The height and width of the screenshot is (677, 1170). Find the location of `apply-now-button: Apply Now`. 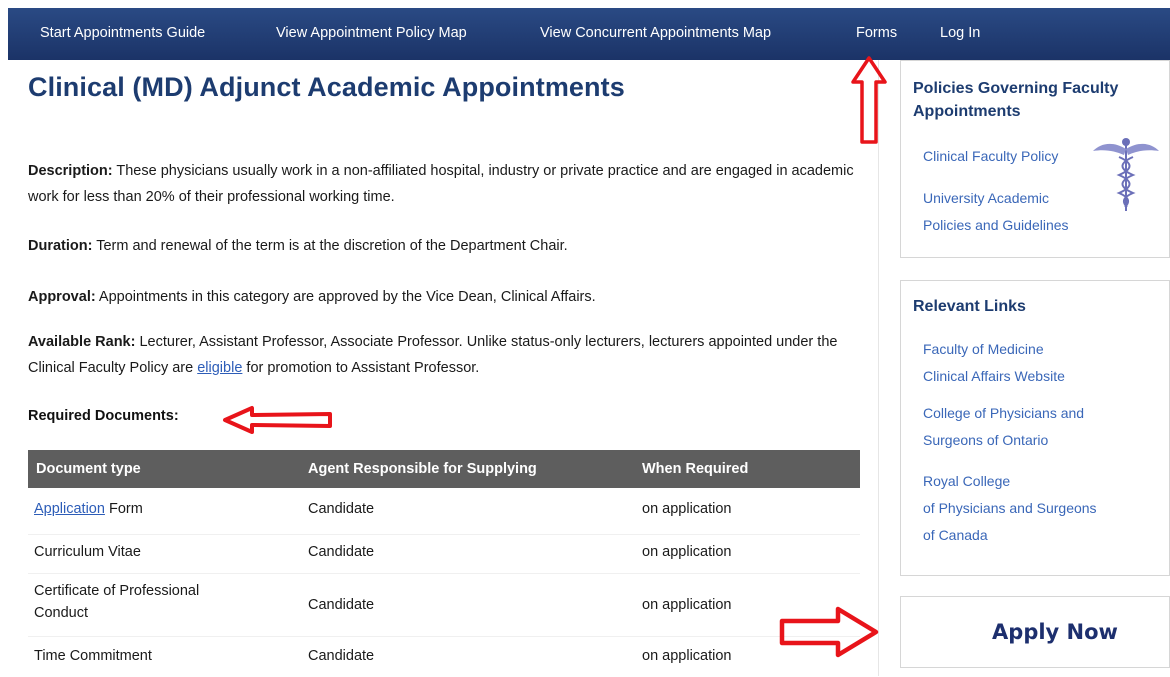

apply-now-button: Apply Now is located at coordinates (1055, 632).